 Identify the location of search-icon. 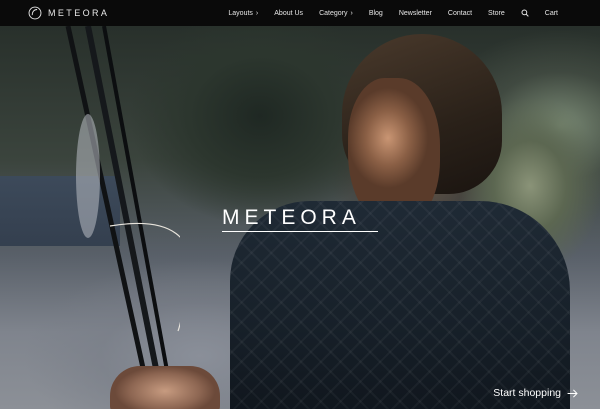
(525, 13).